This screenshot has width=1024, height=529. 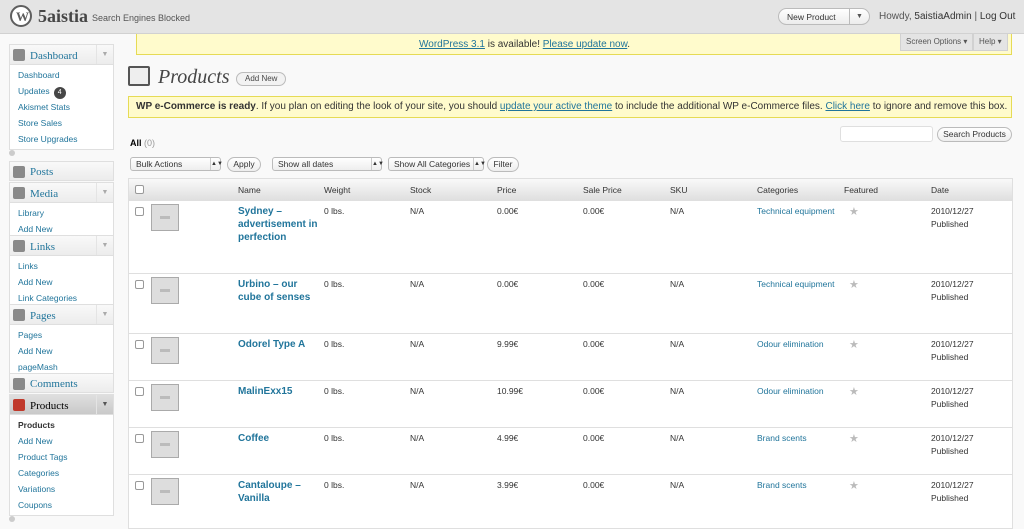 What do you see at coordinates (61, 457) in the screenshot?
I see `submenu-product-tags: Product Tags` at bounding box center [61, 457].